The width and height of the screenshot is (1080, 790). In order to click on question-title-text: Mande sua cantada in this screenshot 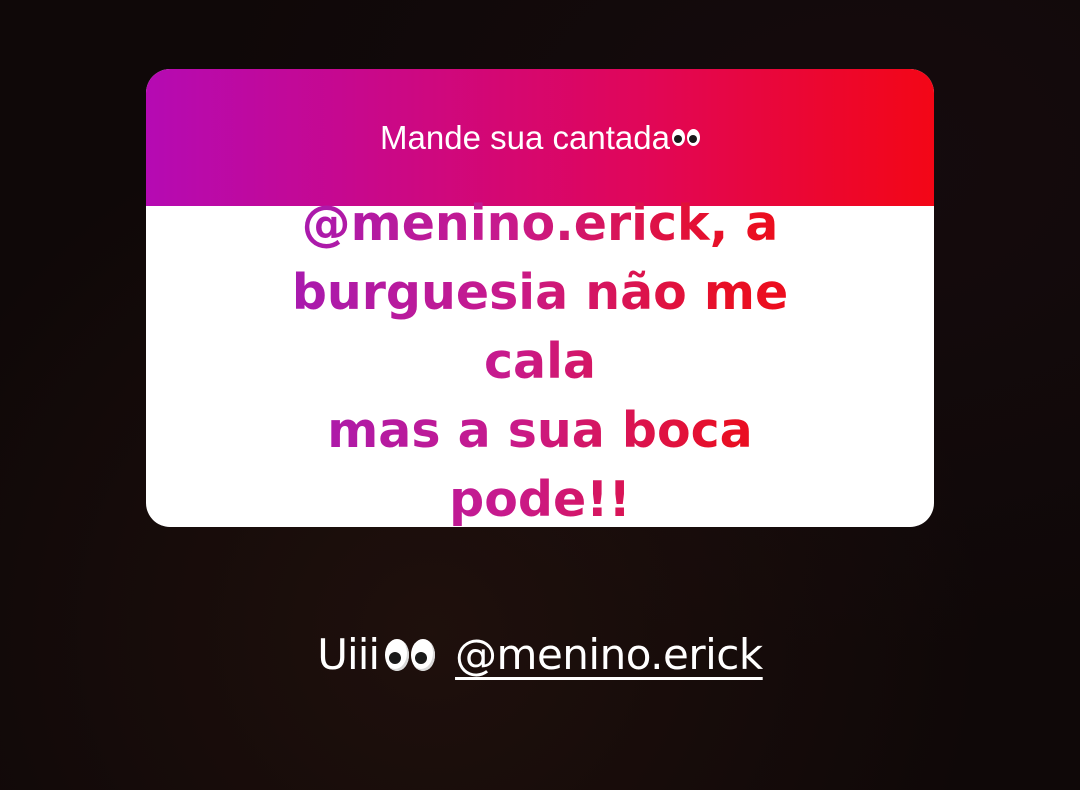, I will do `click(525, 137)`.